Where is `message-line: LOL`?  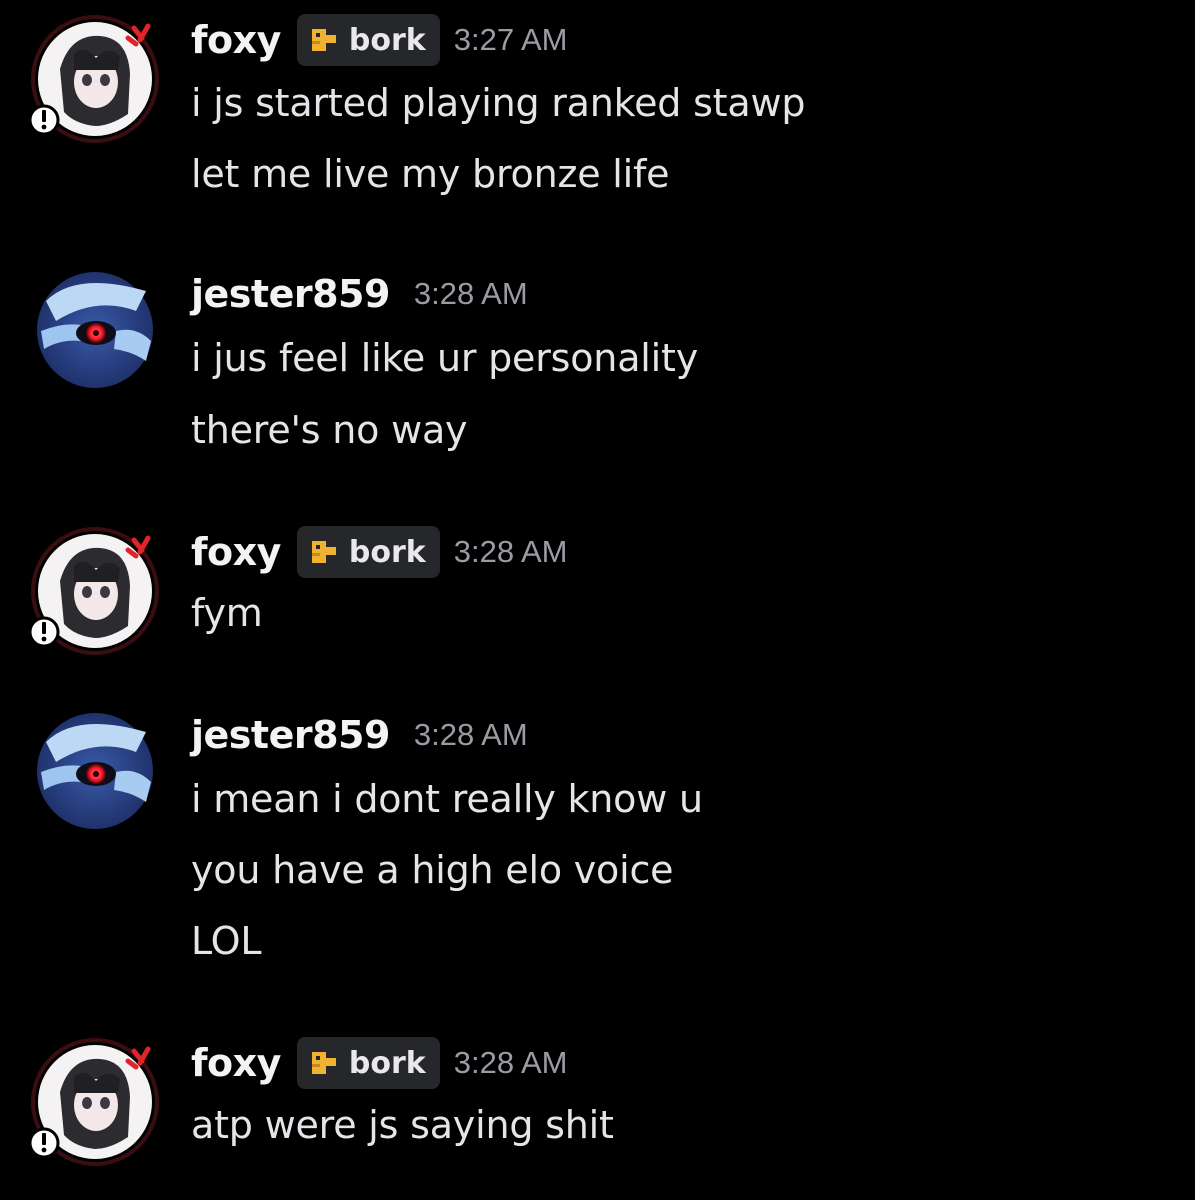 message-line: LOL is located at coordinates (226, 941).